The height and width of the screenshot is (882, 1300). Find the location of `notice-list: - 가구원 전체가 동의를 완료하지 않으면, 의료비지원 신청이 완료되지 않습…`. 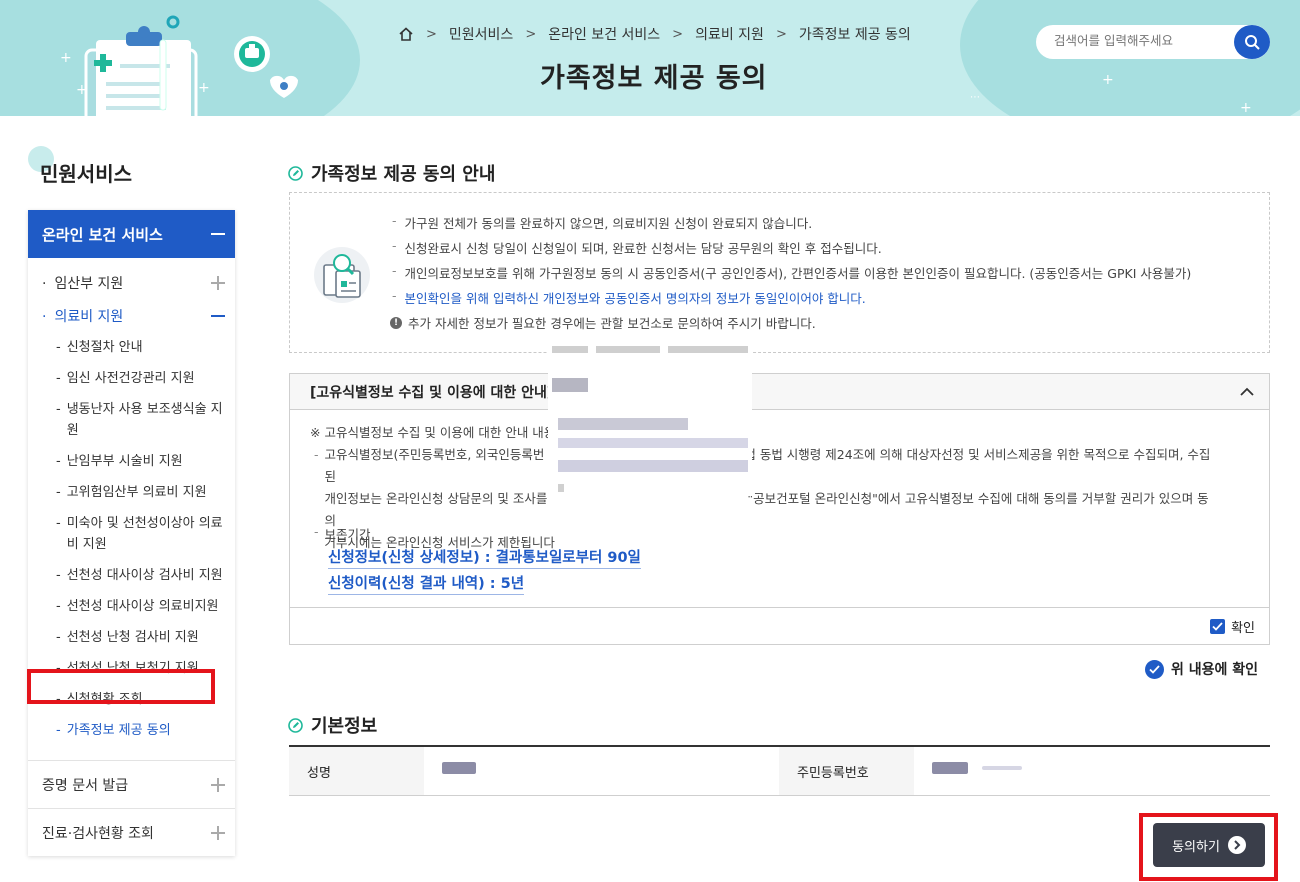

notice-list: - 가구원 전체가 동의를 완료하지 않으면, 의료비지원 신청이 완료되지 않습… is located at coordinates (791, 263).